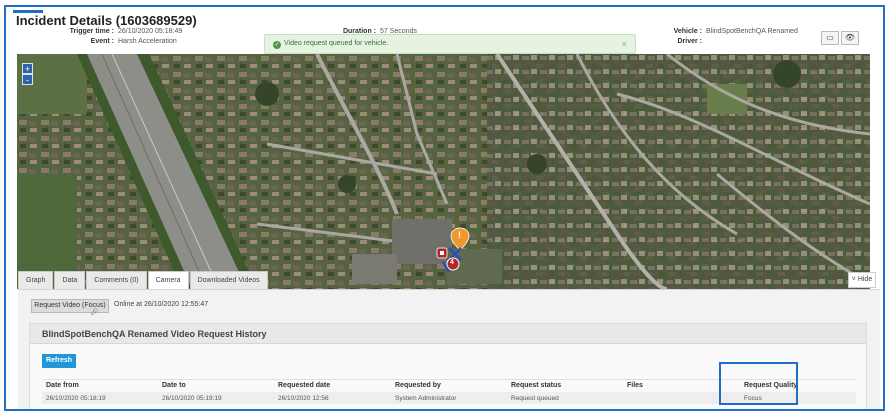  What do you see at coordinates (426, 398) in the screenshot?
I see `cell-requested-by: System Administrator` at bounding box center [426, 398].